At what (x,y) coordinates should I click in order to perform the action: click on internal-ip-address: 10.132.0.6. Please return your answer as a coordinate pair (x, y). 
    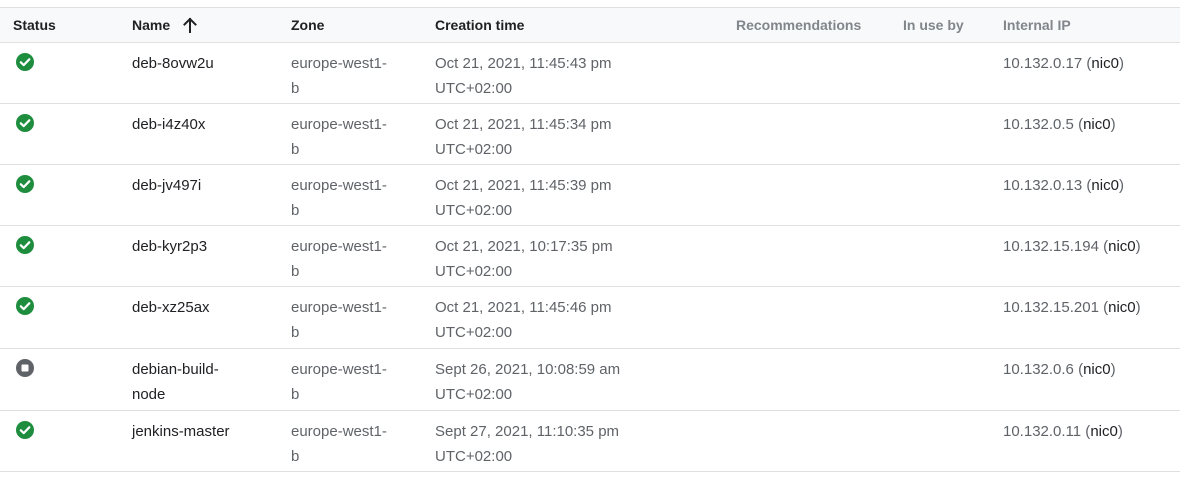
    Looking at the image, I should click on (1038, 369).